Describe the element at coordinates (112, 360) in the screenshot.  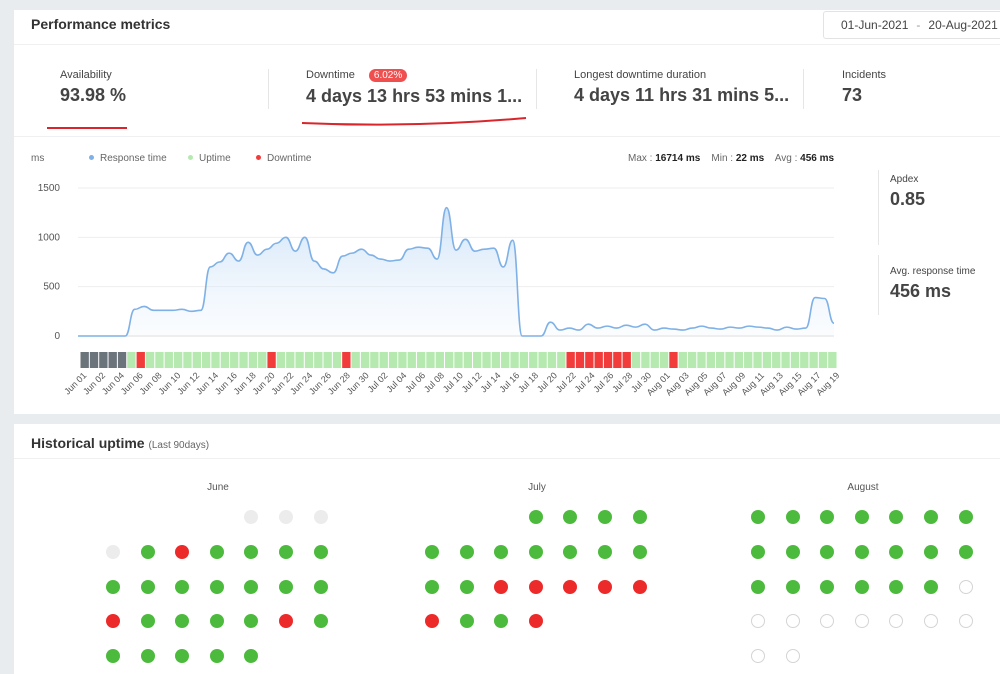
I see `status-bar-nodata` at that location.